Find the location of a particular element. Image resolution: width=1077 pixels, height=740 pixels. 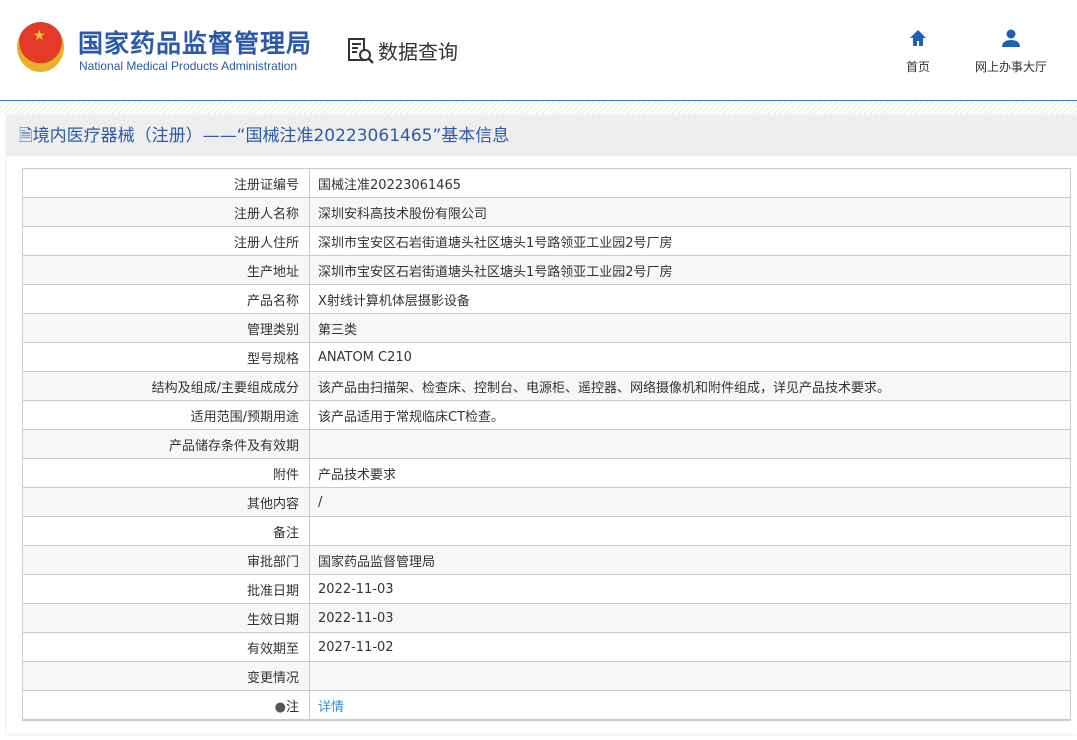

row-value: X射线计算机体层摄影设备 is located at coordinates (690, 299).